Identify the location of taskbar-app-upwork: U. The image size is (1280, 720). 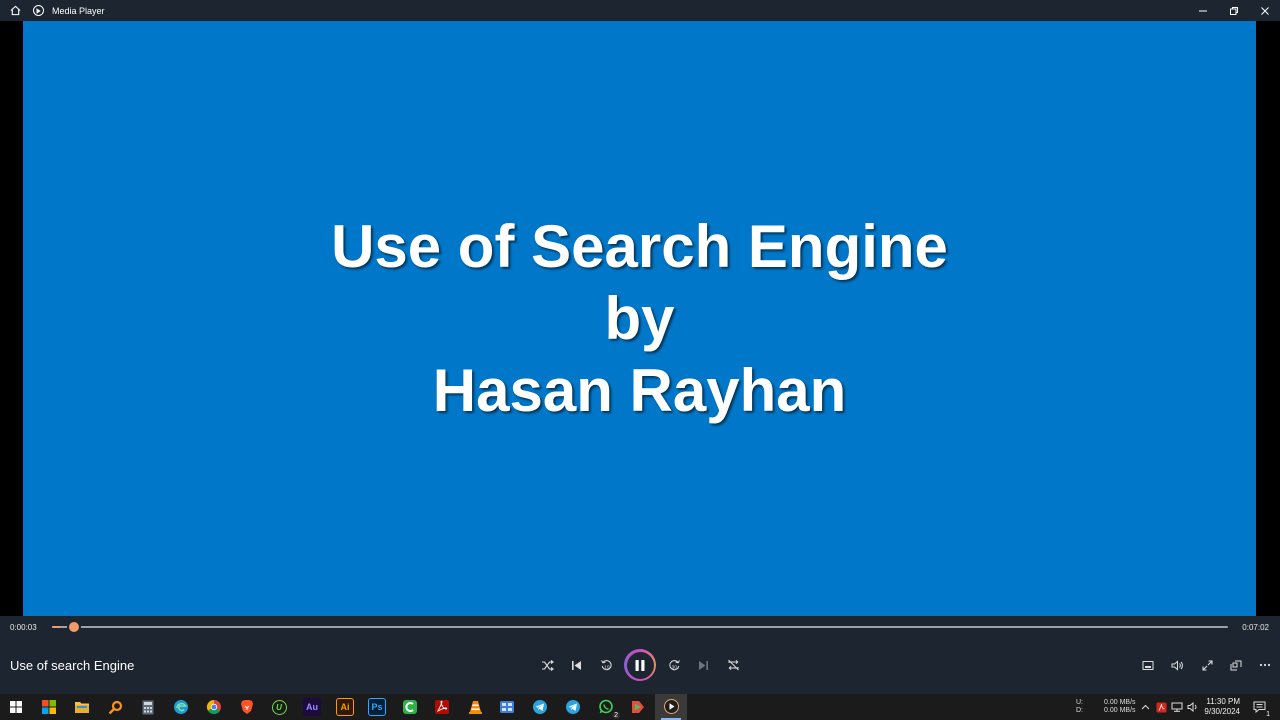
(279, 707).